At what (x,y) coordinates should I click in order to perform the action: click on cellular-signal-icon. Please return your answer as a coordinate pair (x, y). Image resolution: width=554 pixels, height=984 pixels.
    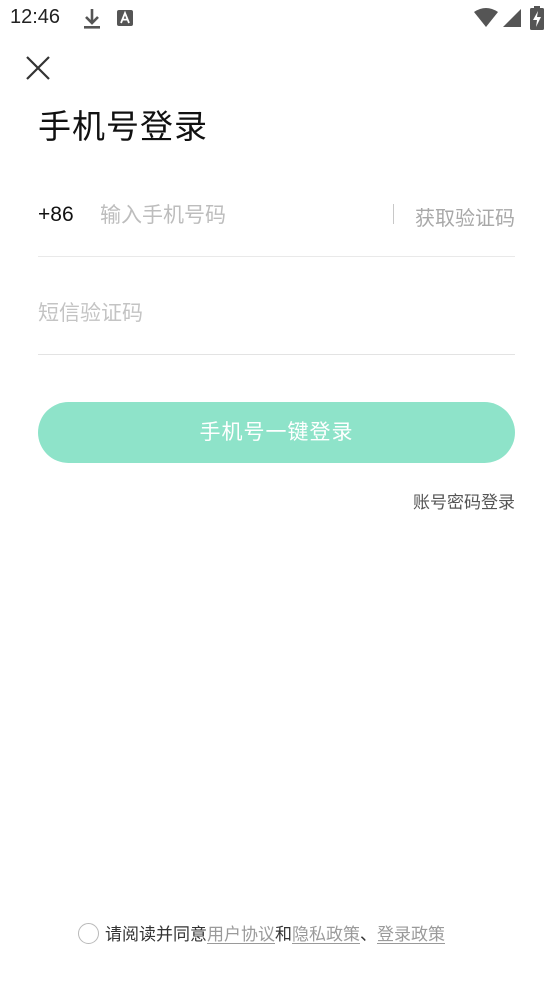
    Looking at the image, I should click on (512, 20).